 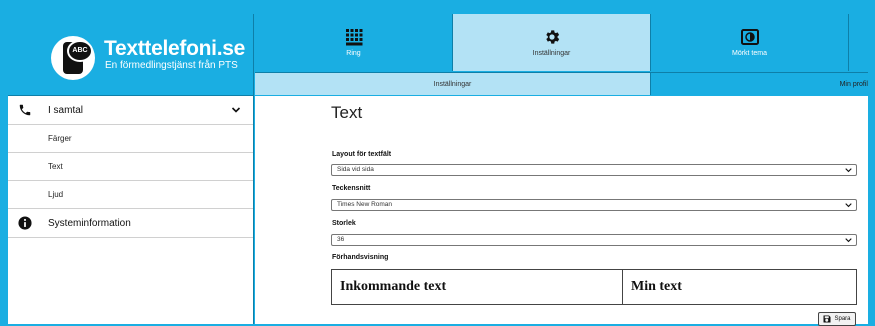 What do you see at coordinates (739, 287) in the screenshot?
I see `preview-own-text: Min text` at bounding box center [739, 287].